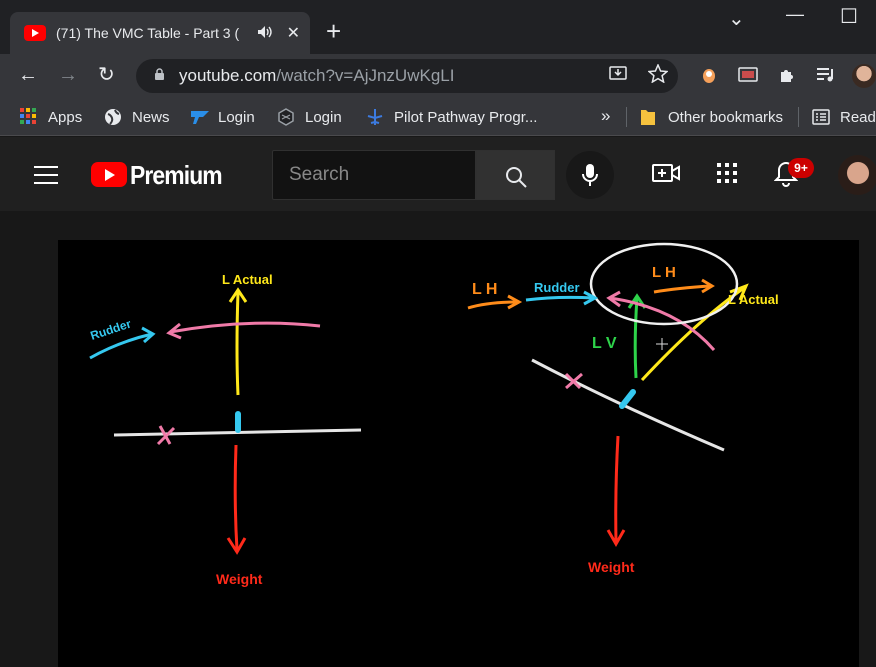 This screenshot has height=667, width=876. What do you see at coordinates (748, 75) in the screenshot?
I see `cast-extension-icon` at bounding box center [748, 75].